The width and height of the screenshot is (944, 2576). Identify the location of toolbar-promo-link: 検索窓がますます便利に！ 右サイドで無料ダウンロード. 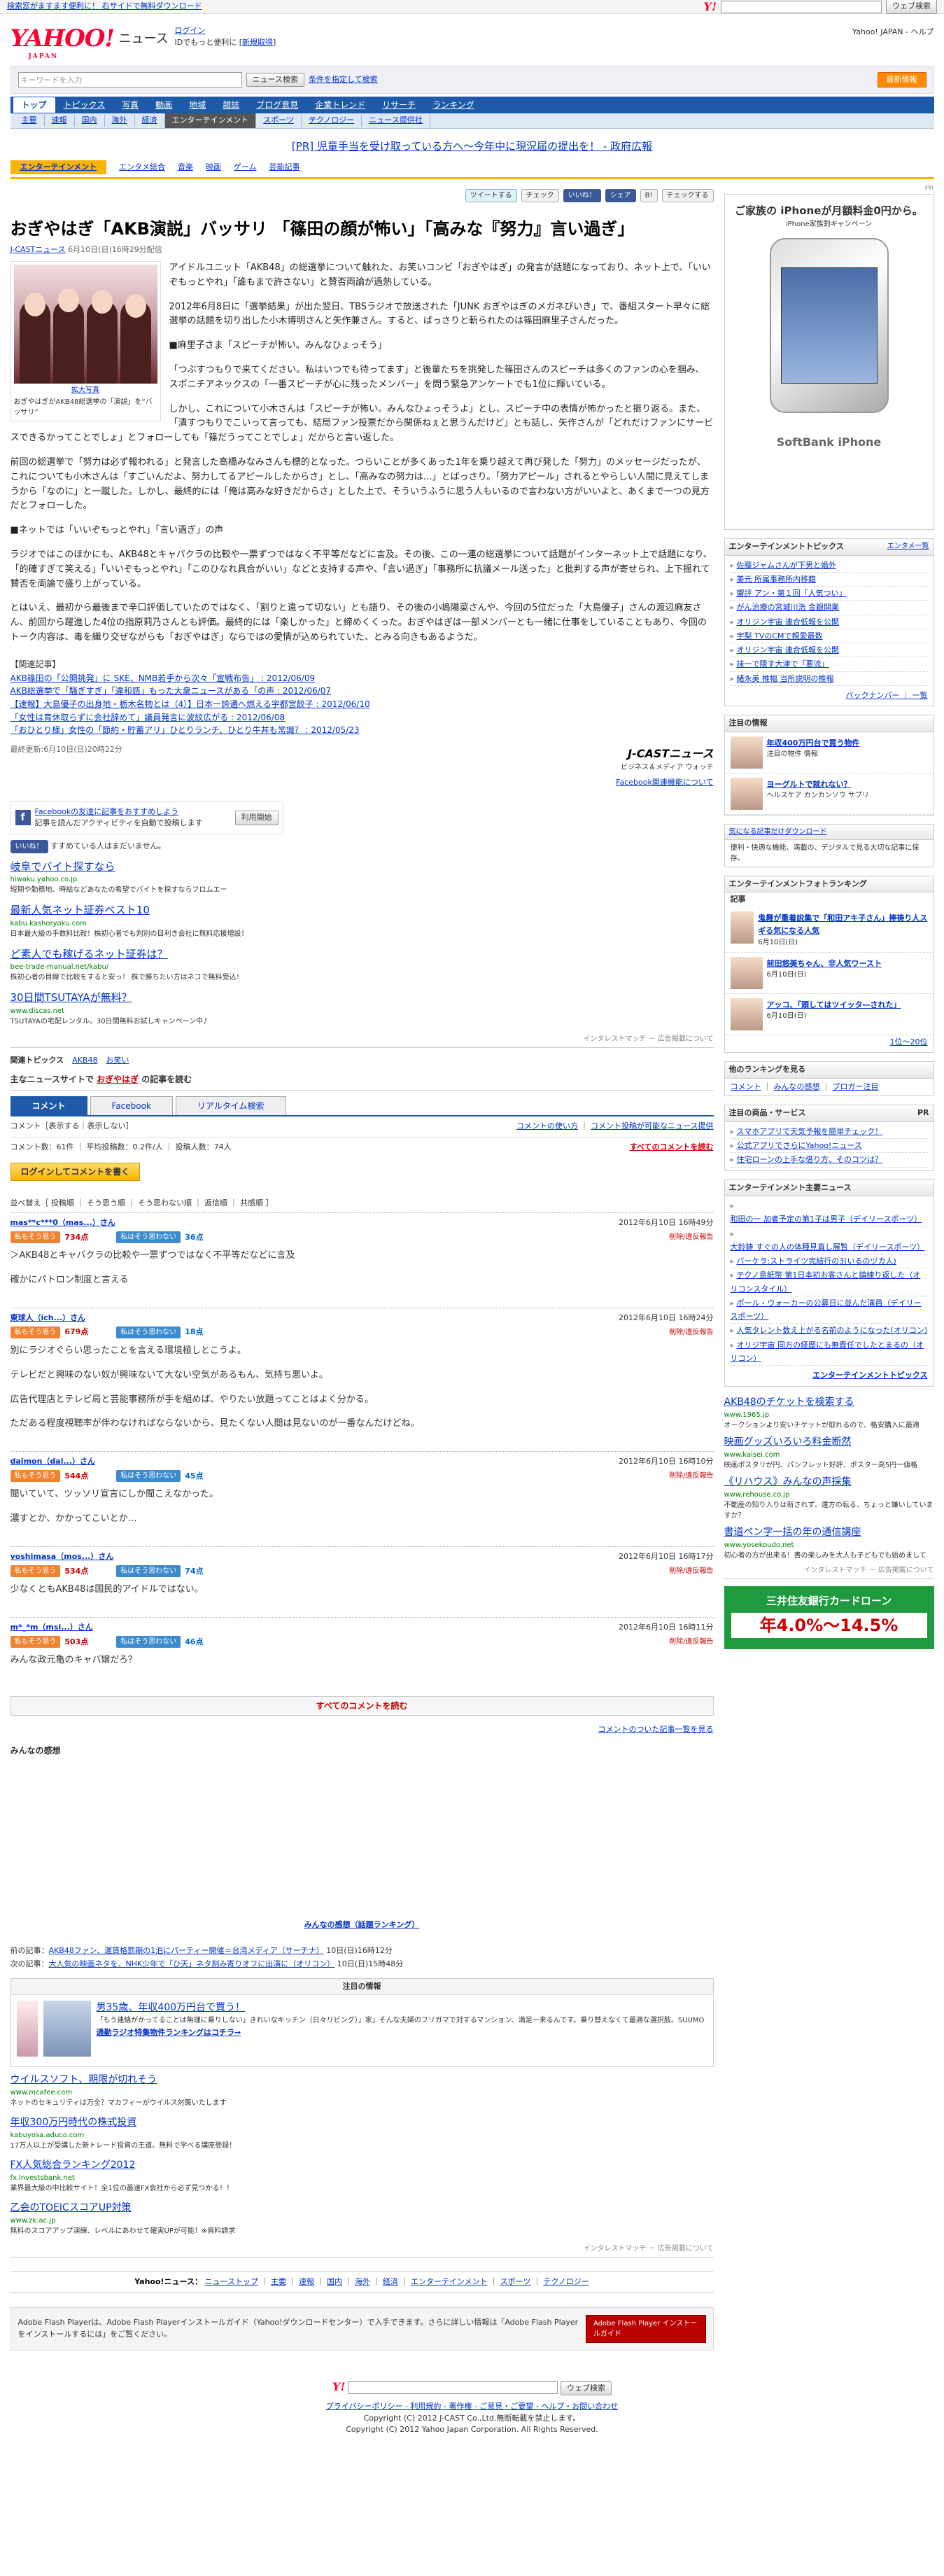
(104, 7).